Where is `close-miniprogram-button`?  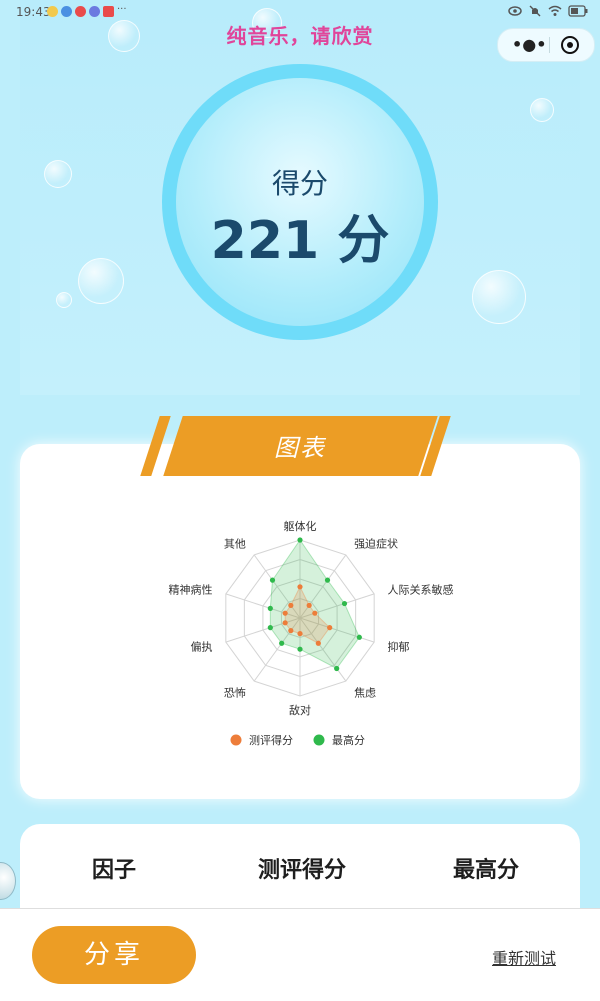 close-miniprogram-button is located at coordinates (570, 45).